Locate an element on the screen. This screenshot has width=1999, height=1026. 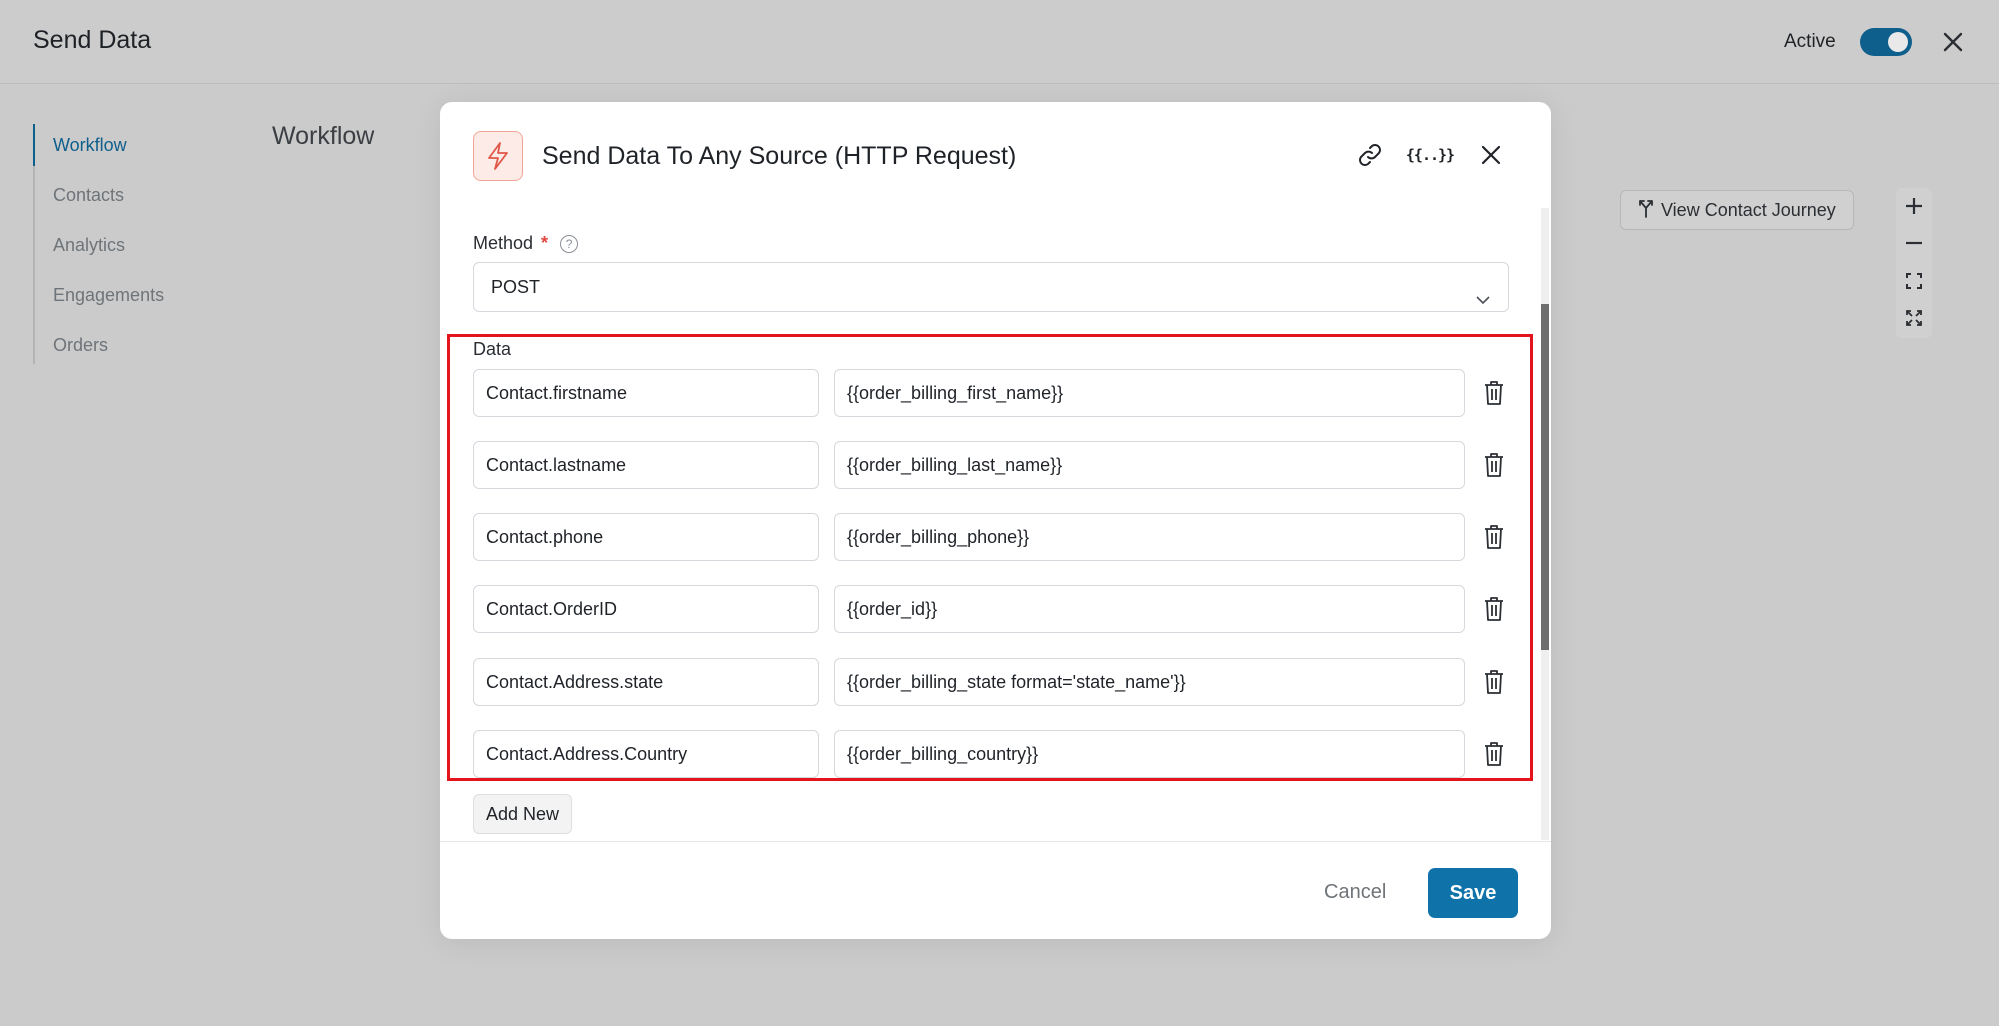
modal-scrollbar is located at coordinates (1545, 524).